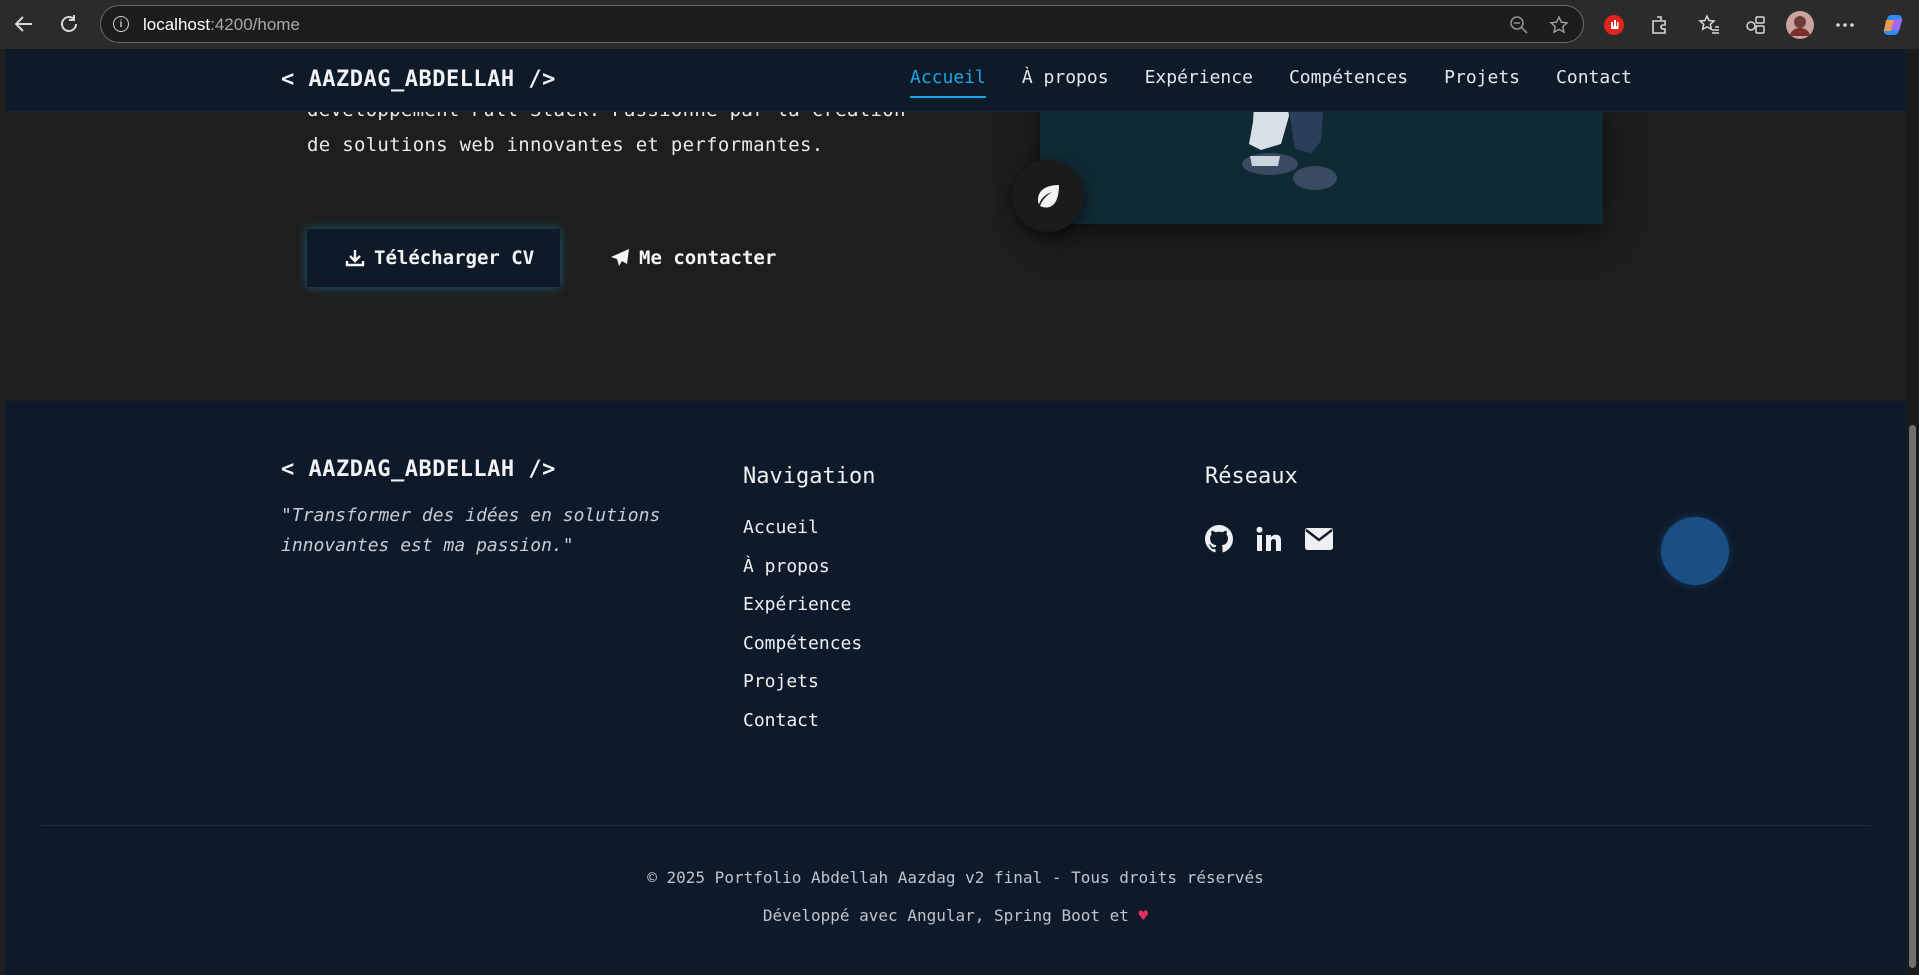 The height and width of the screenshot is (975, 1919). What do you see at coordinates (1709, 25) in the screenshot?
I see `favorites-icon` at bounding box center [1709, 25].